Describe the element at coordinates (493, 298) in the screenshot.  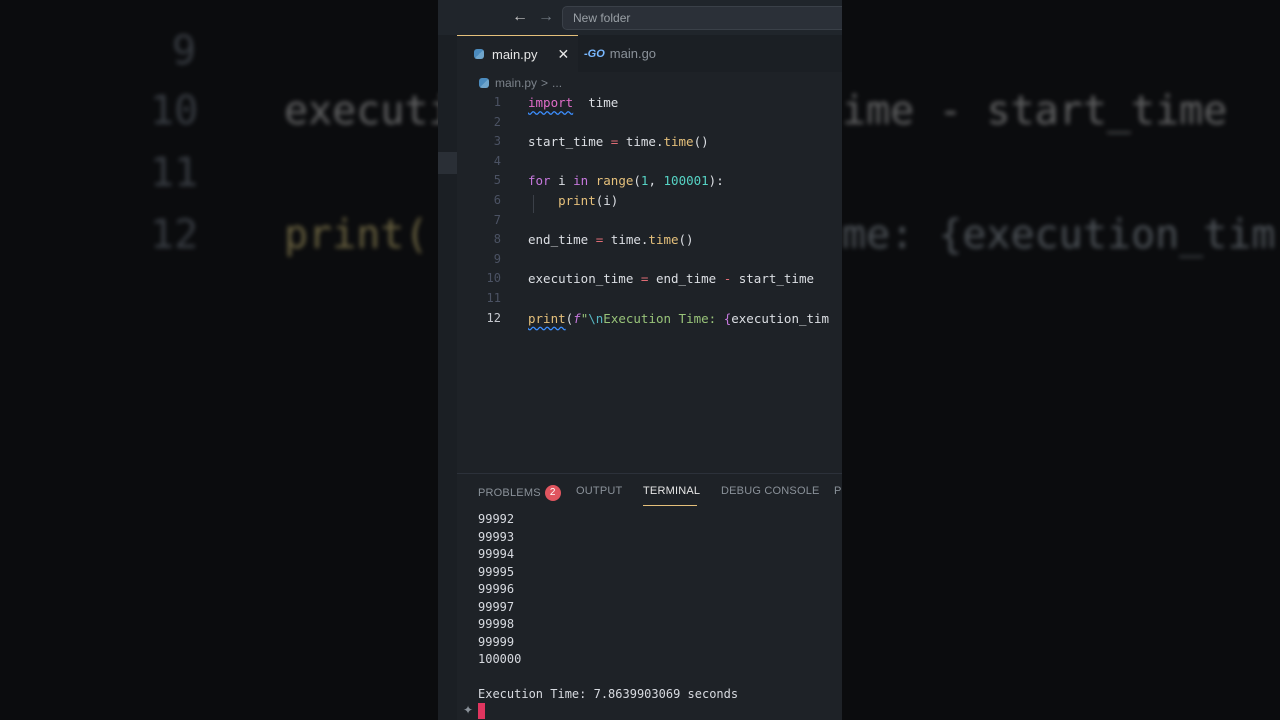
I see `line-number: 11` at that location.